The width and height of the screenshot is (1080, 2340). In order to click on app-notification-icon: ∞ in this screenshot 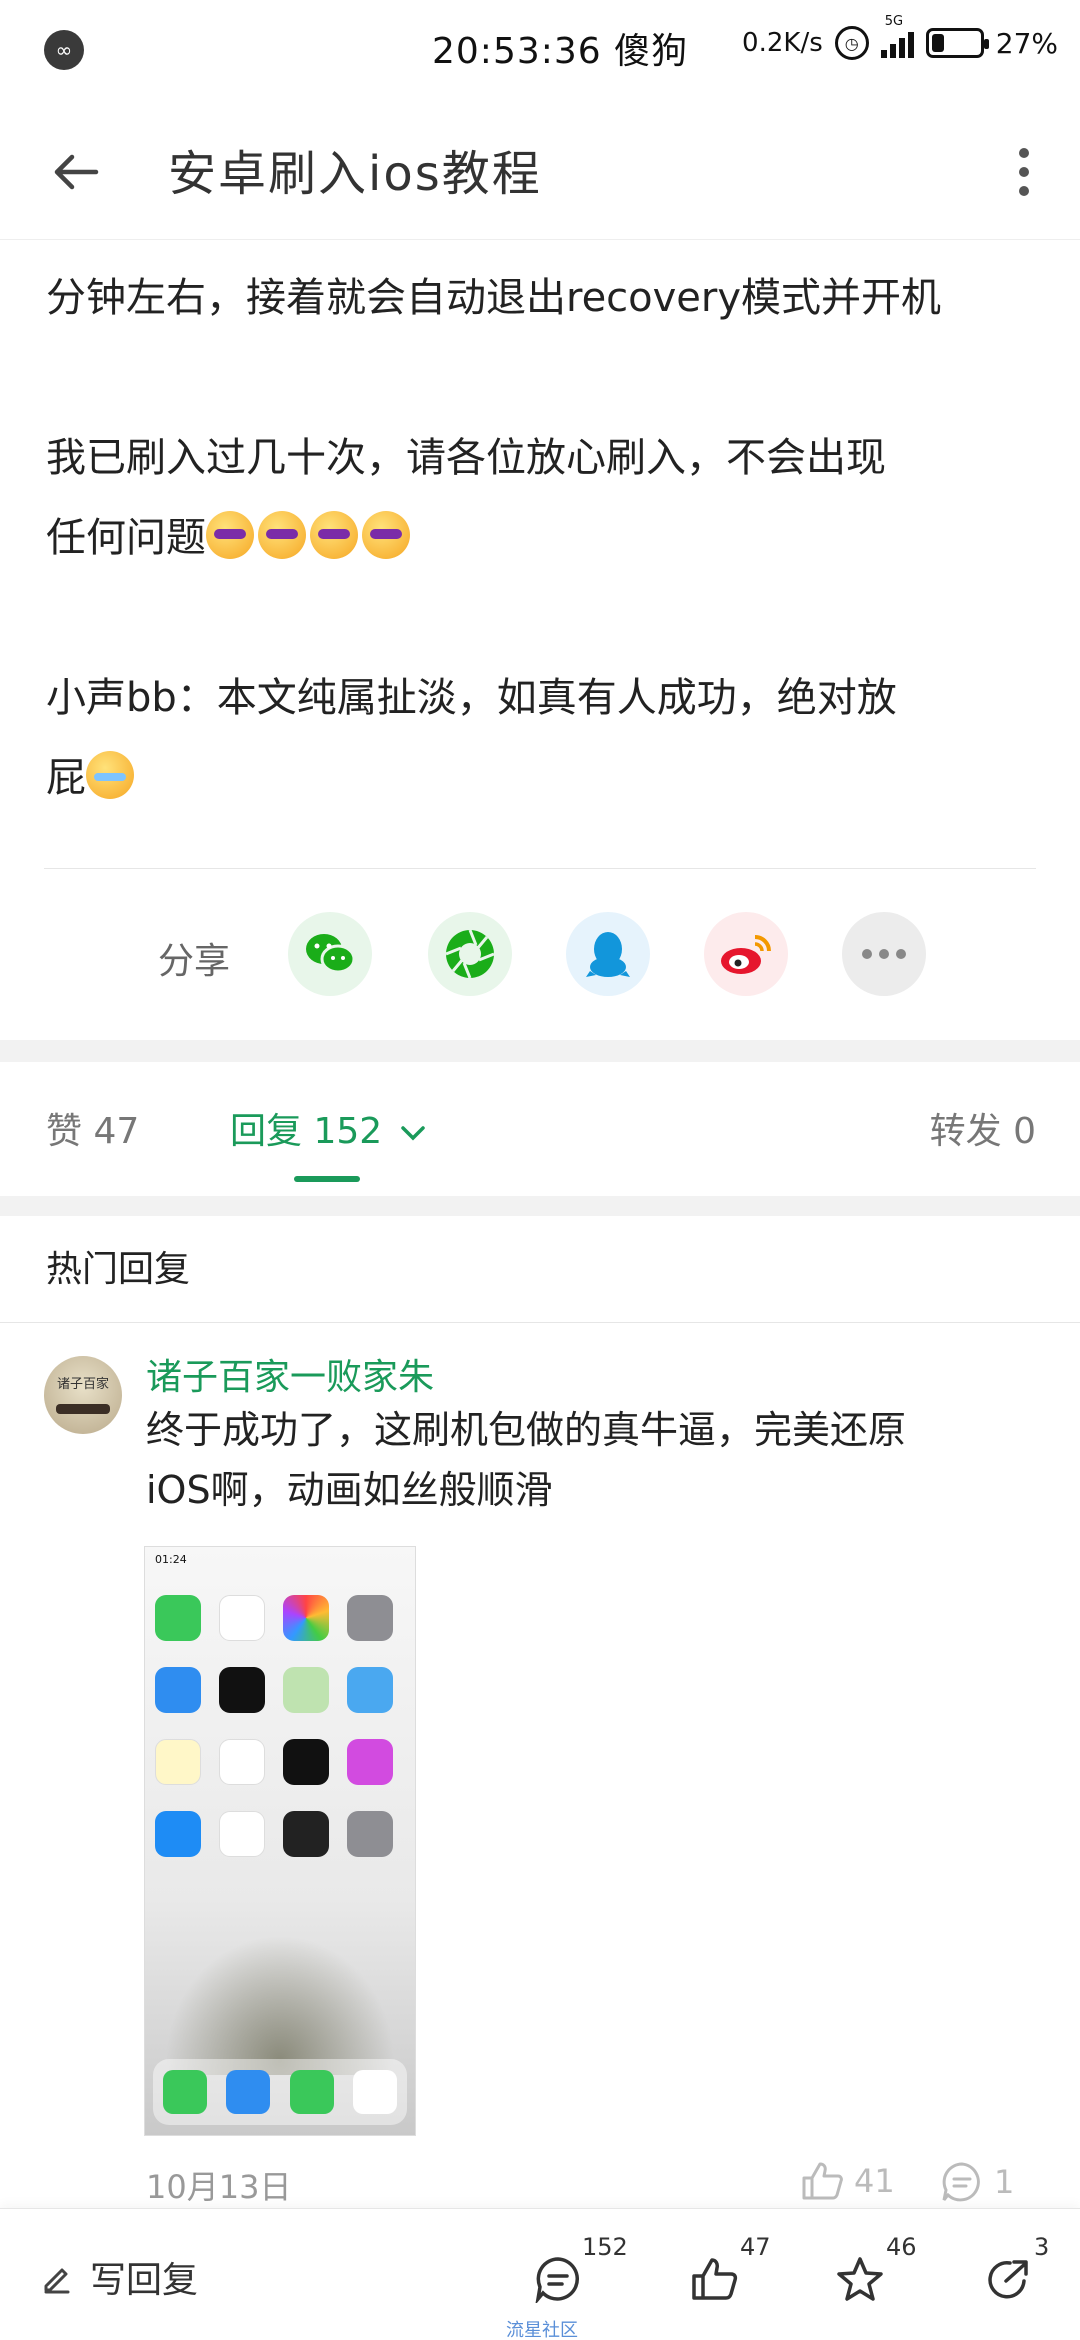, I will do `click(64, 50)`.